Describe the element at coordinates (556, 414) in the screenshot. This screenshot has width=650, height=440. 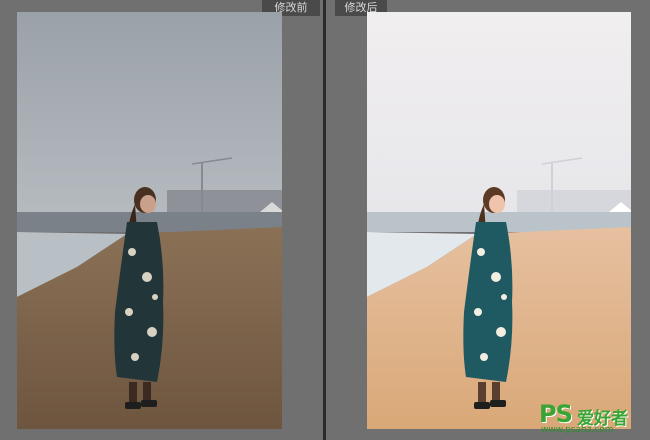
I see `watermark-ps-text: PS` at that location.